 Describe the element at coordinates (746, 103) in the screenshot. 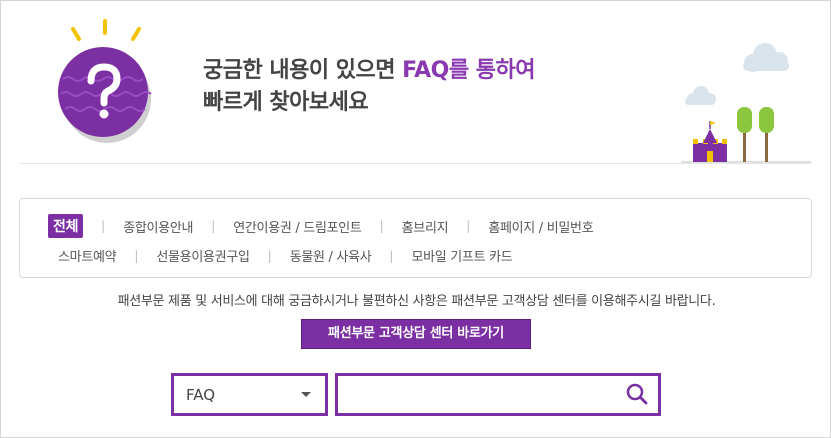

I see `castle-scene-illustration` at that location.